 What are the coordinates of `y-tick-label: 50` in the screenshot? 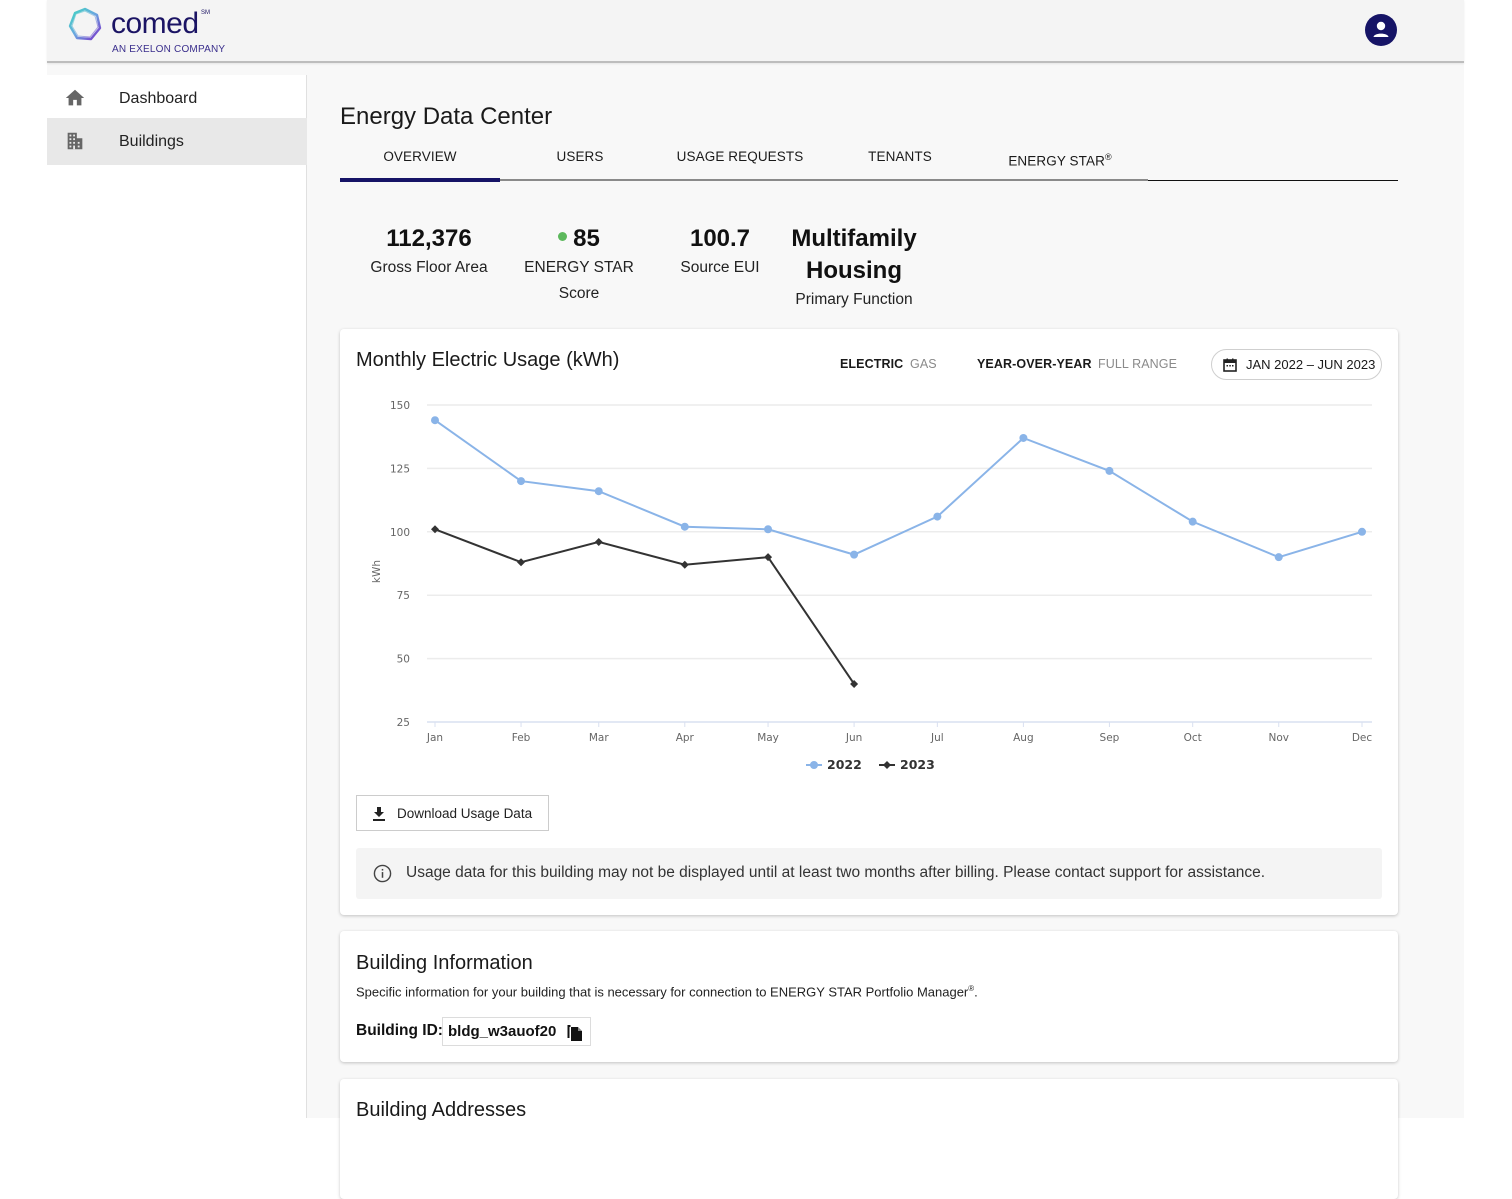 It's located at (403, 660).